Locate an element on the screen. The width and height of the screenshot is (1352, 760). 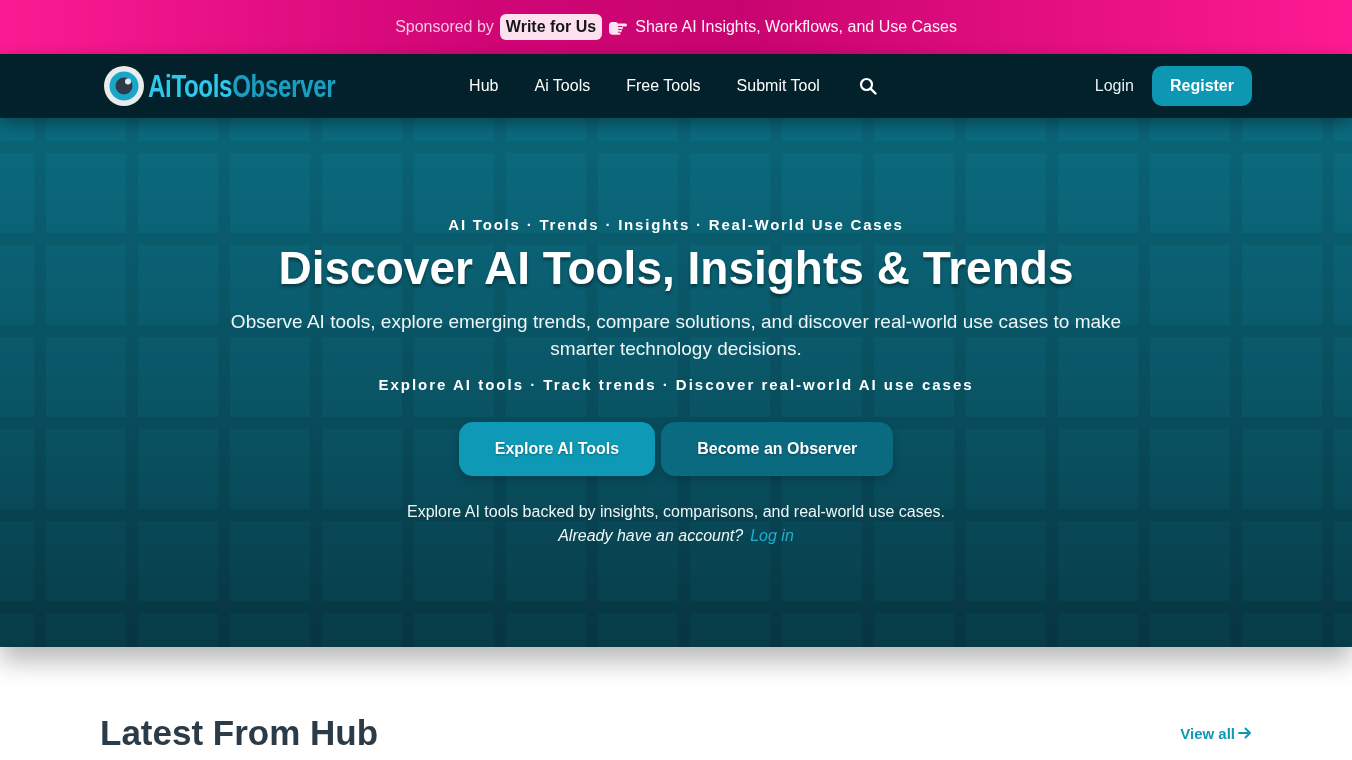
pointing-hand-icon is located at coordinates (618, 27).